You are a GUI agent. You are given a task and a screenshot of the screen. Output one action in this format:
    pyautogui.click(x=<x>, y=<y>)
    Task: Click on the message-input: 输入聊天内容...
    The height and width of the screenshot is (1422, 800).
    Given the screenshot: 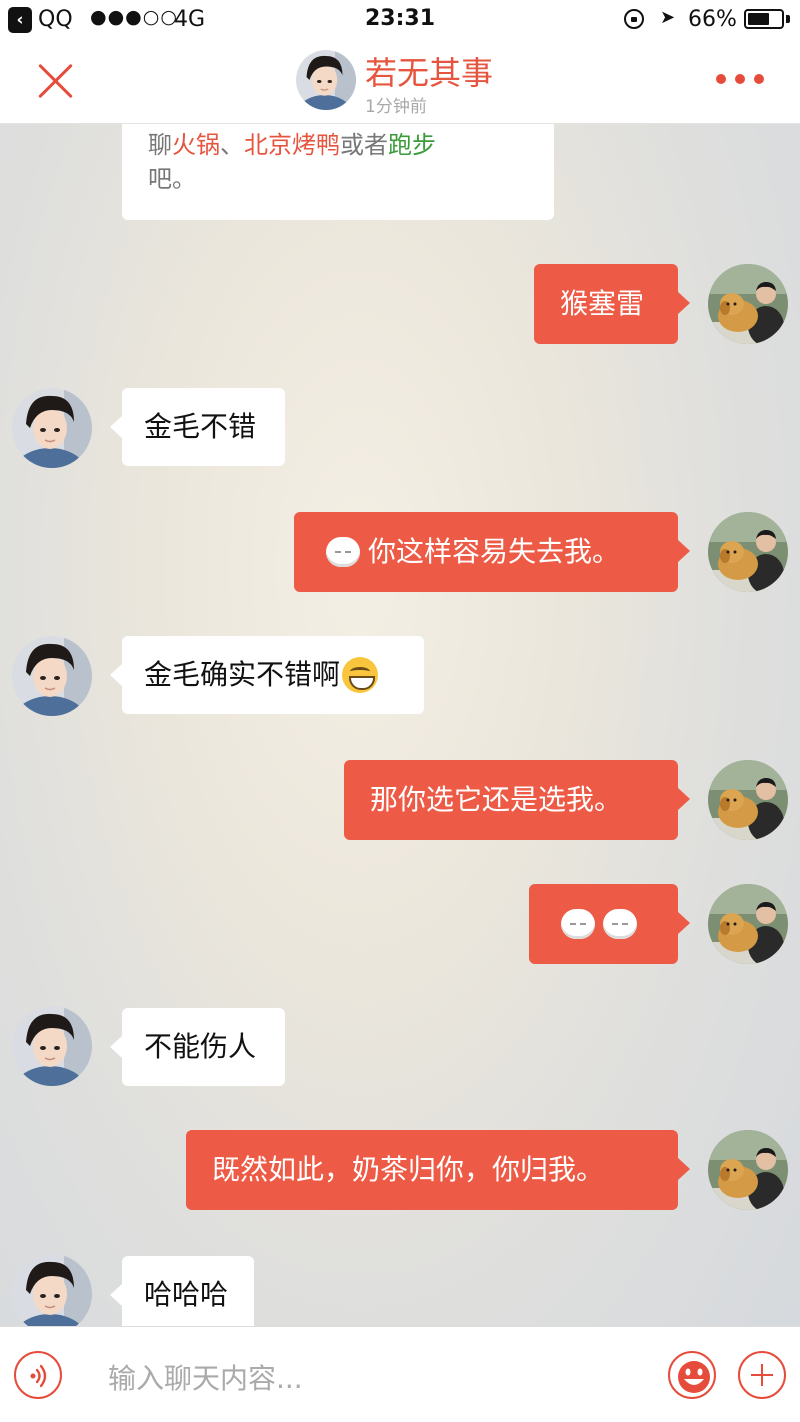 What is the action you would take?
    pyautogui.click(x=205, y=1377)
    